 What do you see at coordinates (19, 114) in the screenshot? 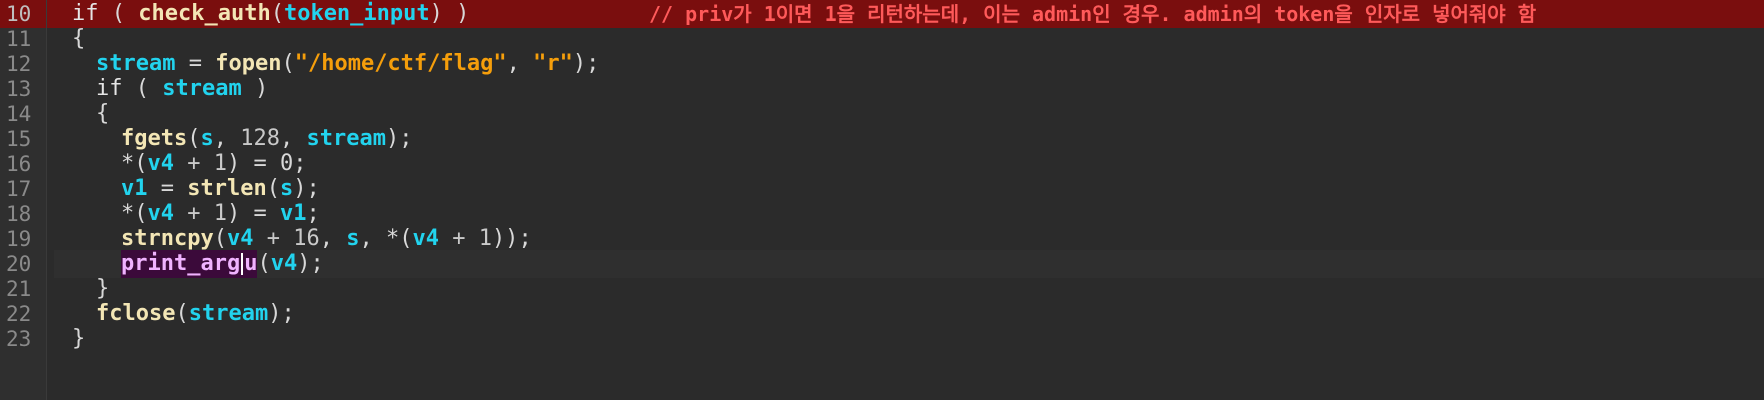
I see `line-number: 14` at bounding box center [19, 114].